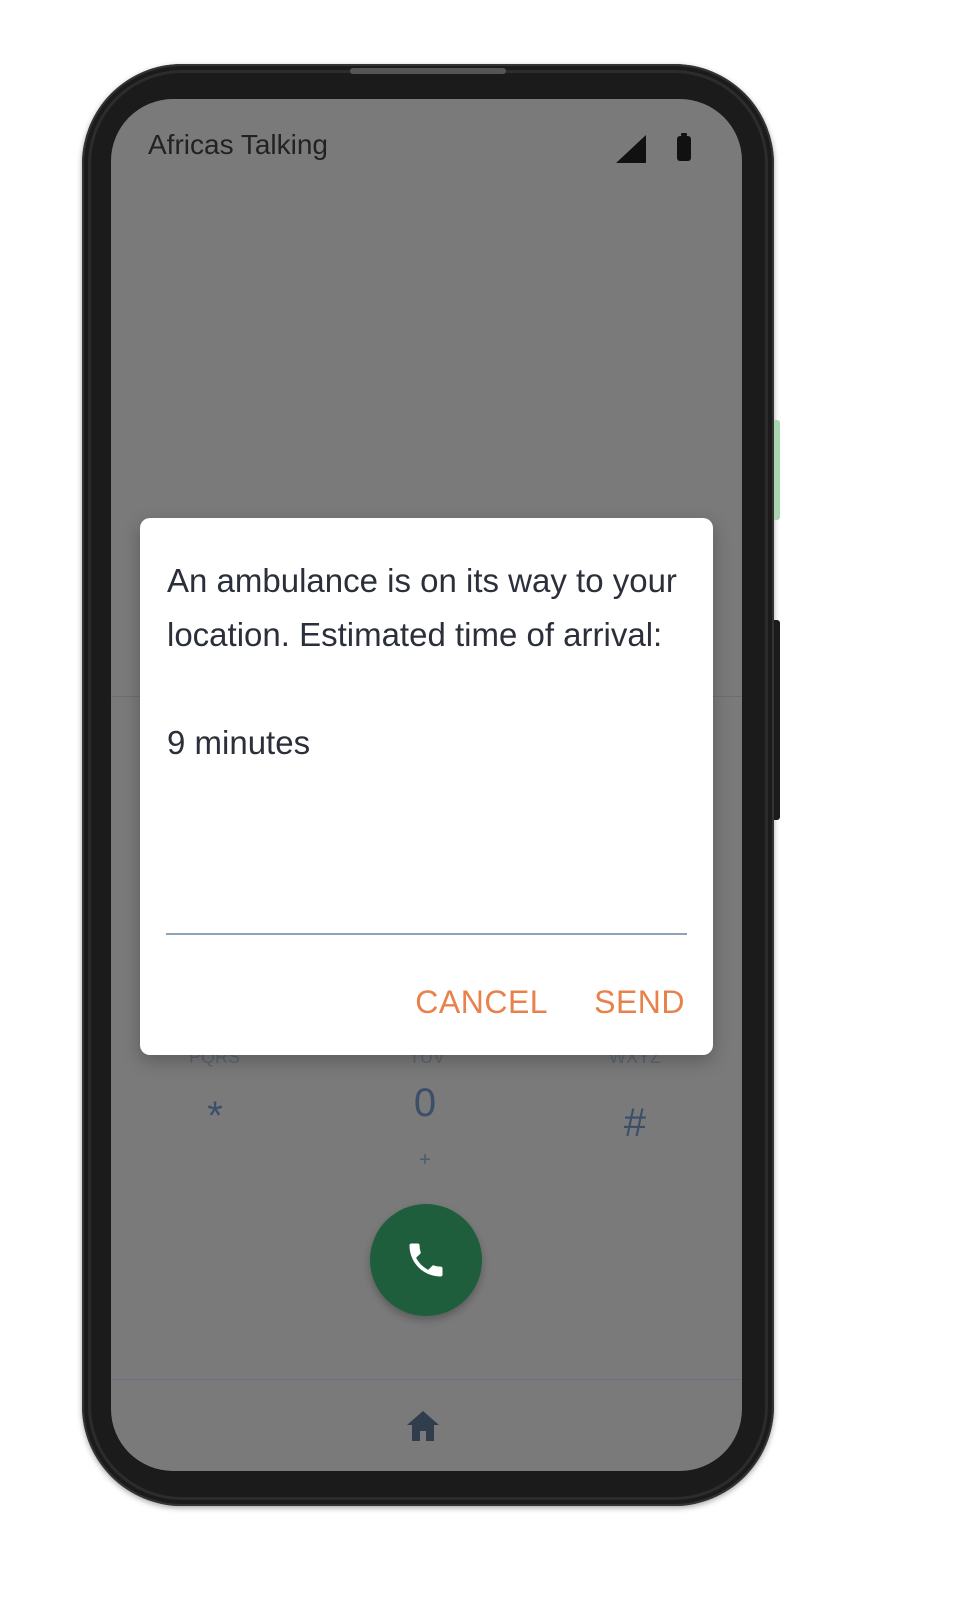 This screenshot has height=1600, width=955. Describe the element at coordinates (238, 144) in the screenshot. I see `app-title: Africas Talking` at that location.